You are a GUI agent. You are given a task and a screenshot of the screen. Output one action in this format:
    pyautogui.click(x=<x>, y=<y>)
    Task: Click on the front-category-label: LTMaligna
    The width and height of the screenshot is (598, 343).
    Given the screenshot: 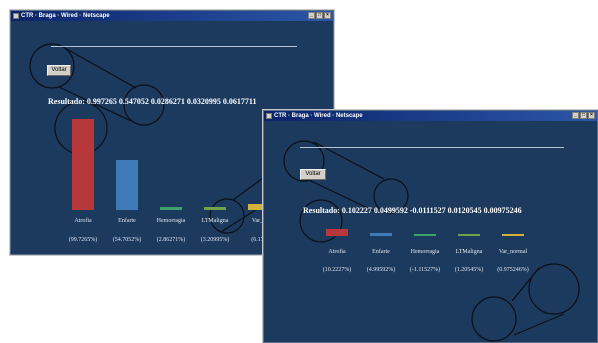 What is the action you would take?
    pyautogui.click(x=469, y=252)
    